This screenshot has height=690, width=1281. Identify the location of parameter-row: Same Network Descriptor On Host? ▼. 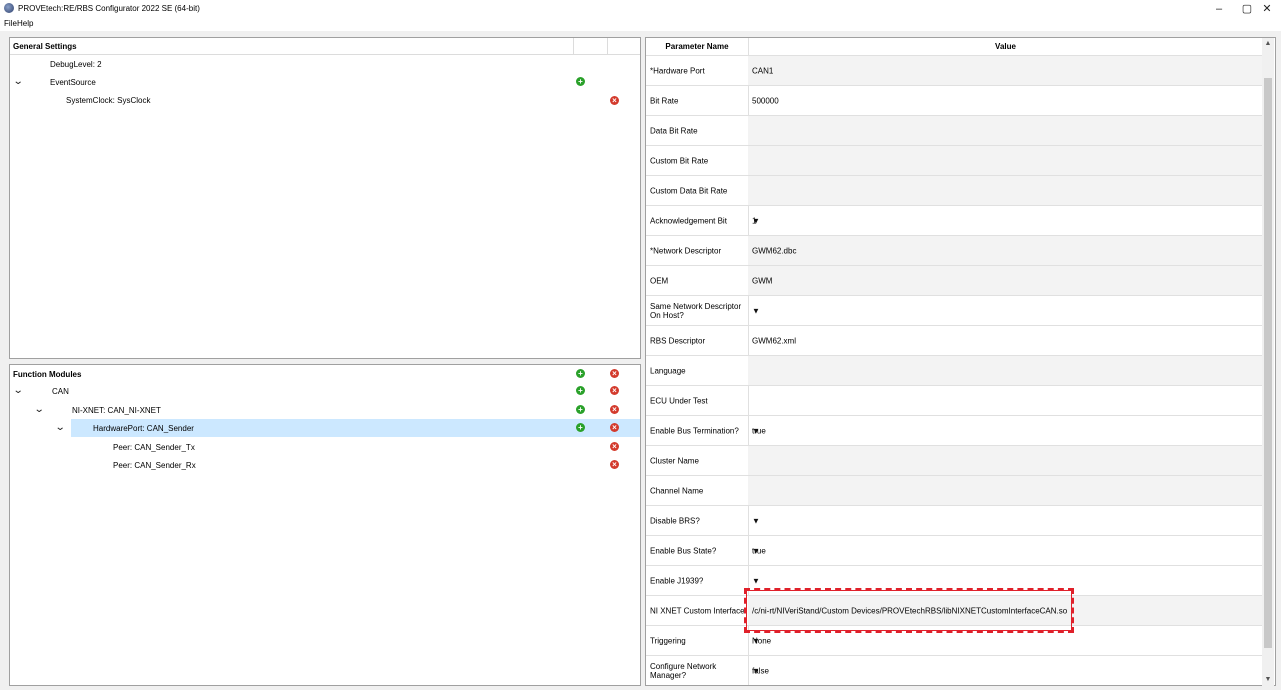
(954, 310).